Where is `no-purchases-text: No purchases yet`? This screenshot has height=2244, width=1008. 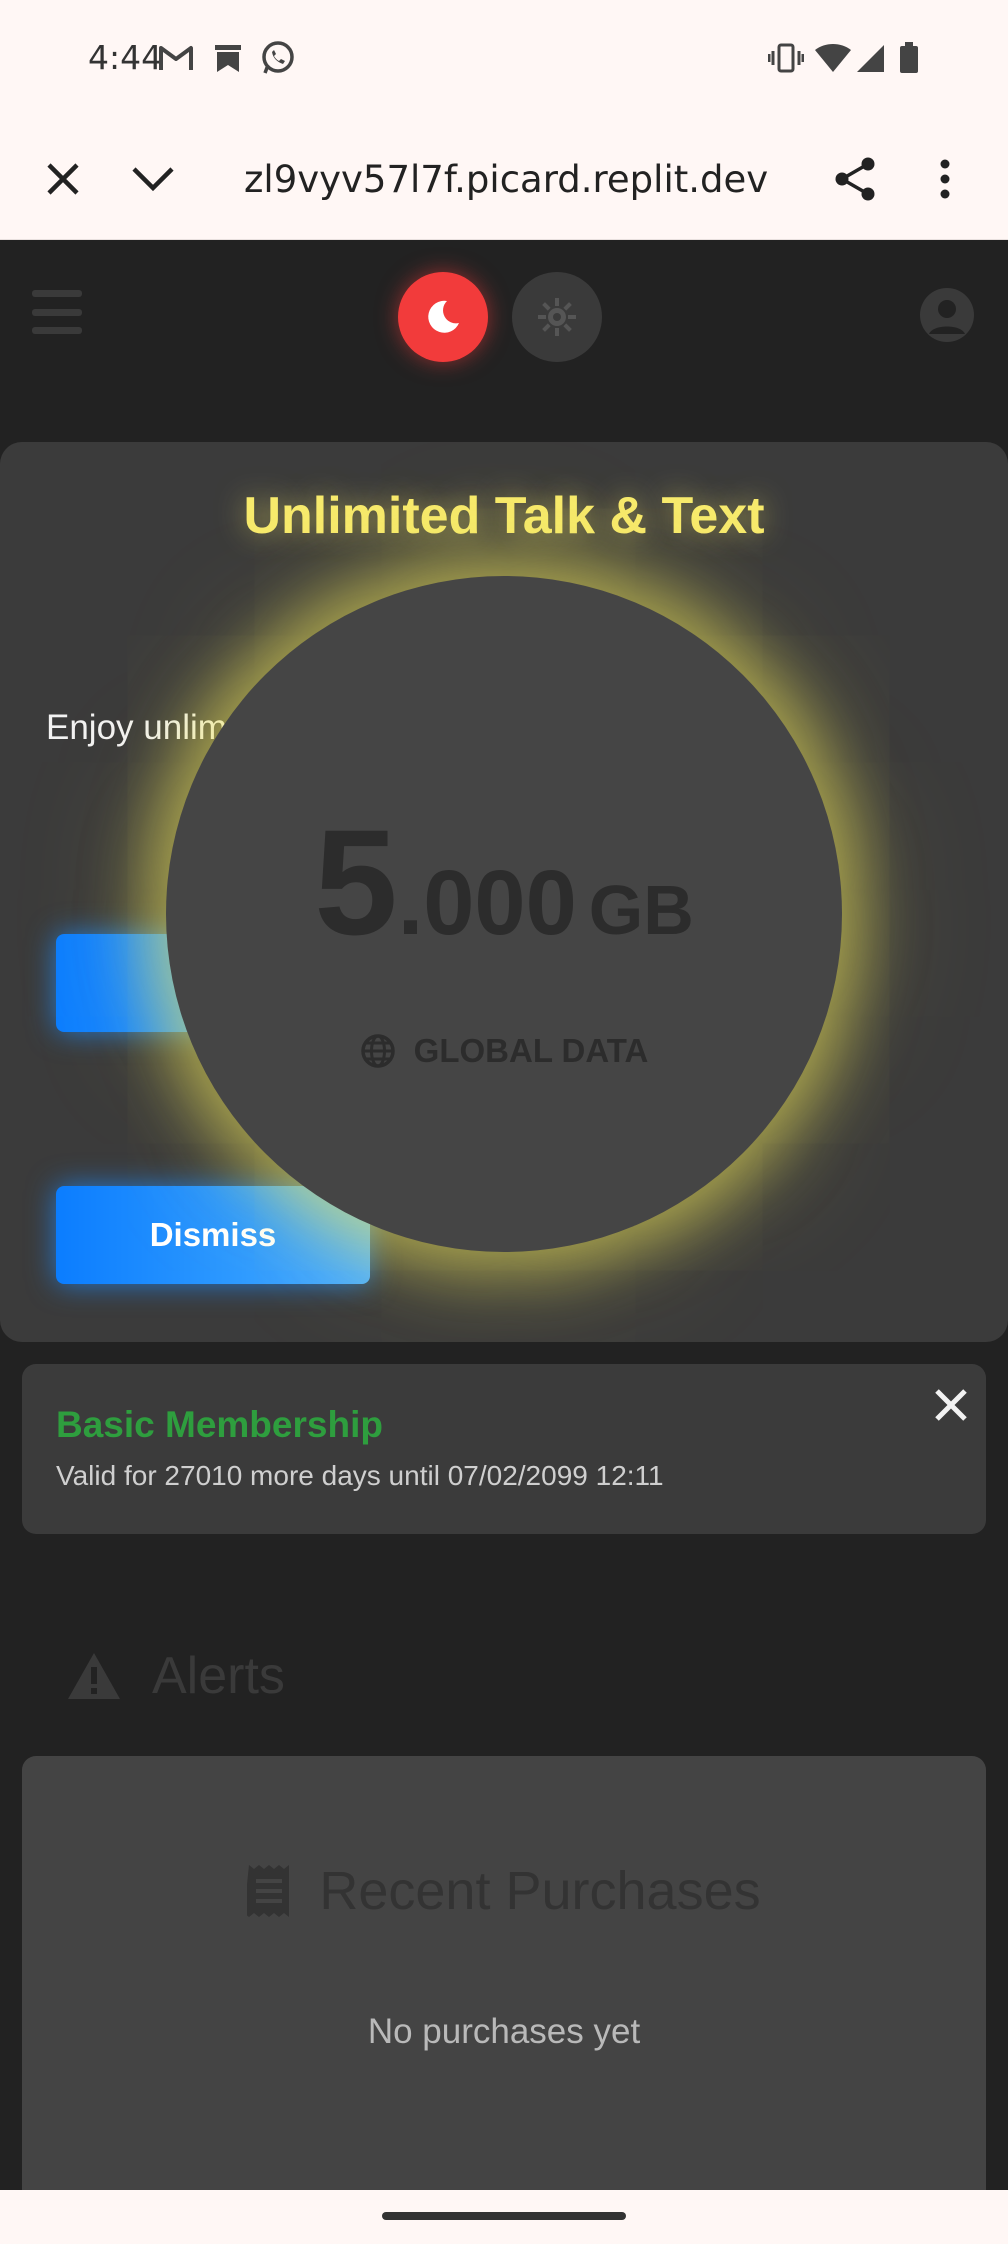 no-purchases-text: No purchases yet is located at coordinates (504, 2031).